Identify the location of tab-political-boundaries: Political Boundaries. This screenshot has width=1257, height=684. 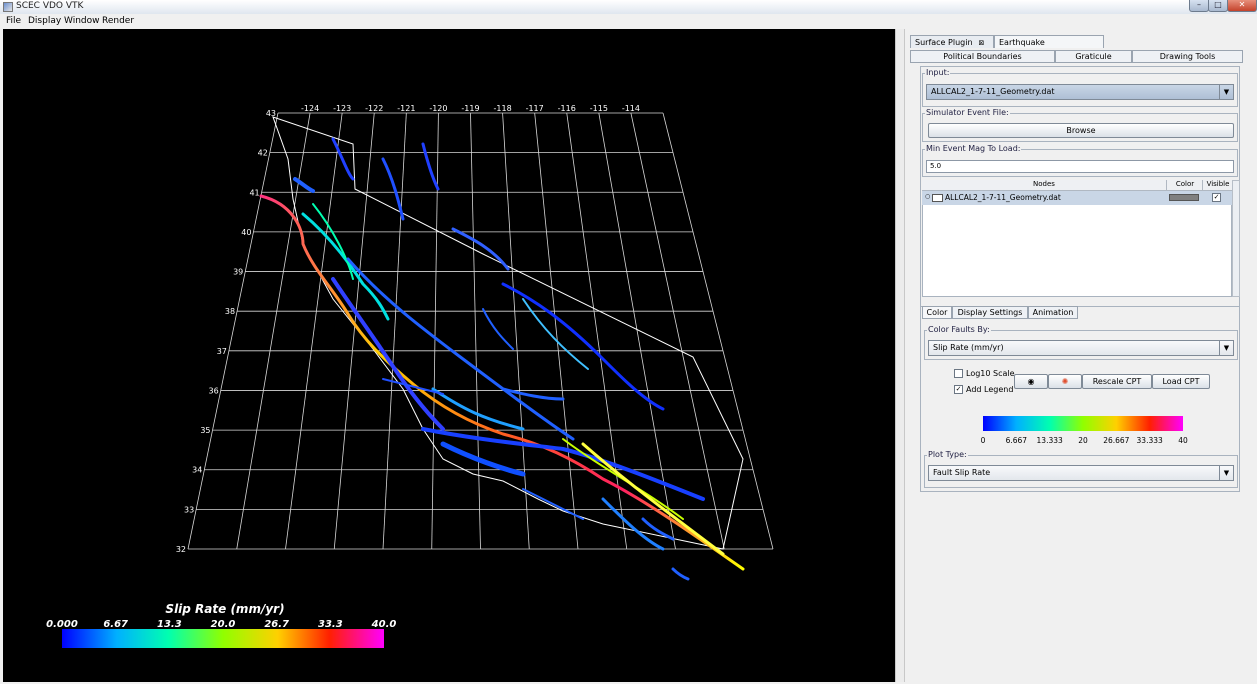
(982, 56).